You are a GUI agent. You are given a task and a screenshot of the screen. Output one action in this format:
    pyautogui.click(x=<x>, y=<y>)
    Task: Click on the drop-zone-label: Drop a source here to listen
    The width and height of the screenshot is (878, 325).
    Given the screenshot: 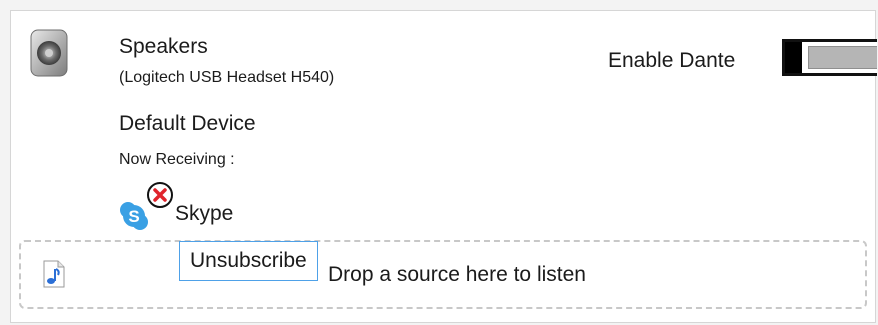 What is the action you would take?
    pyautogui.click(x=457, y=274)
    